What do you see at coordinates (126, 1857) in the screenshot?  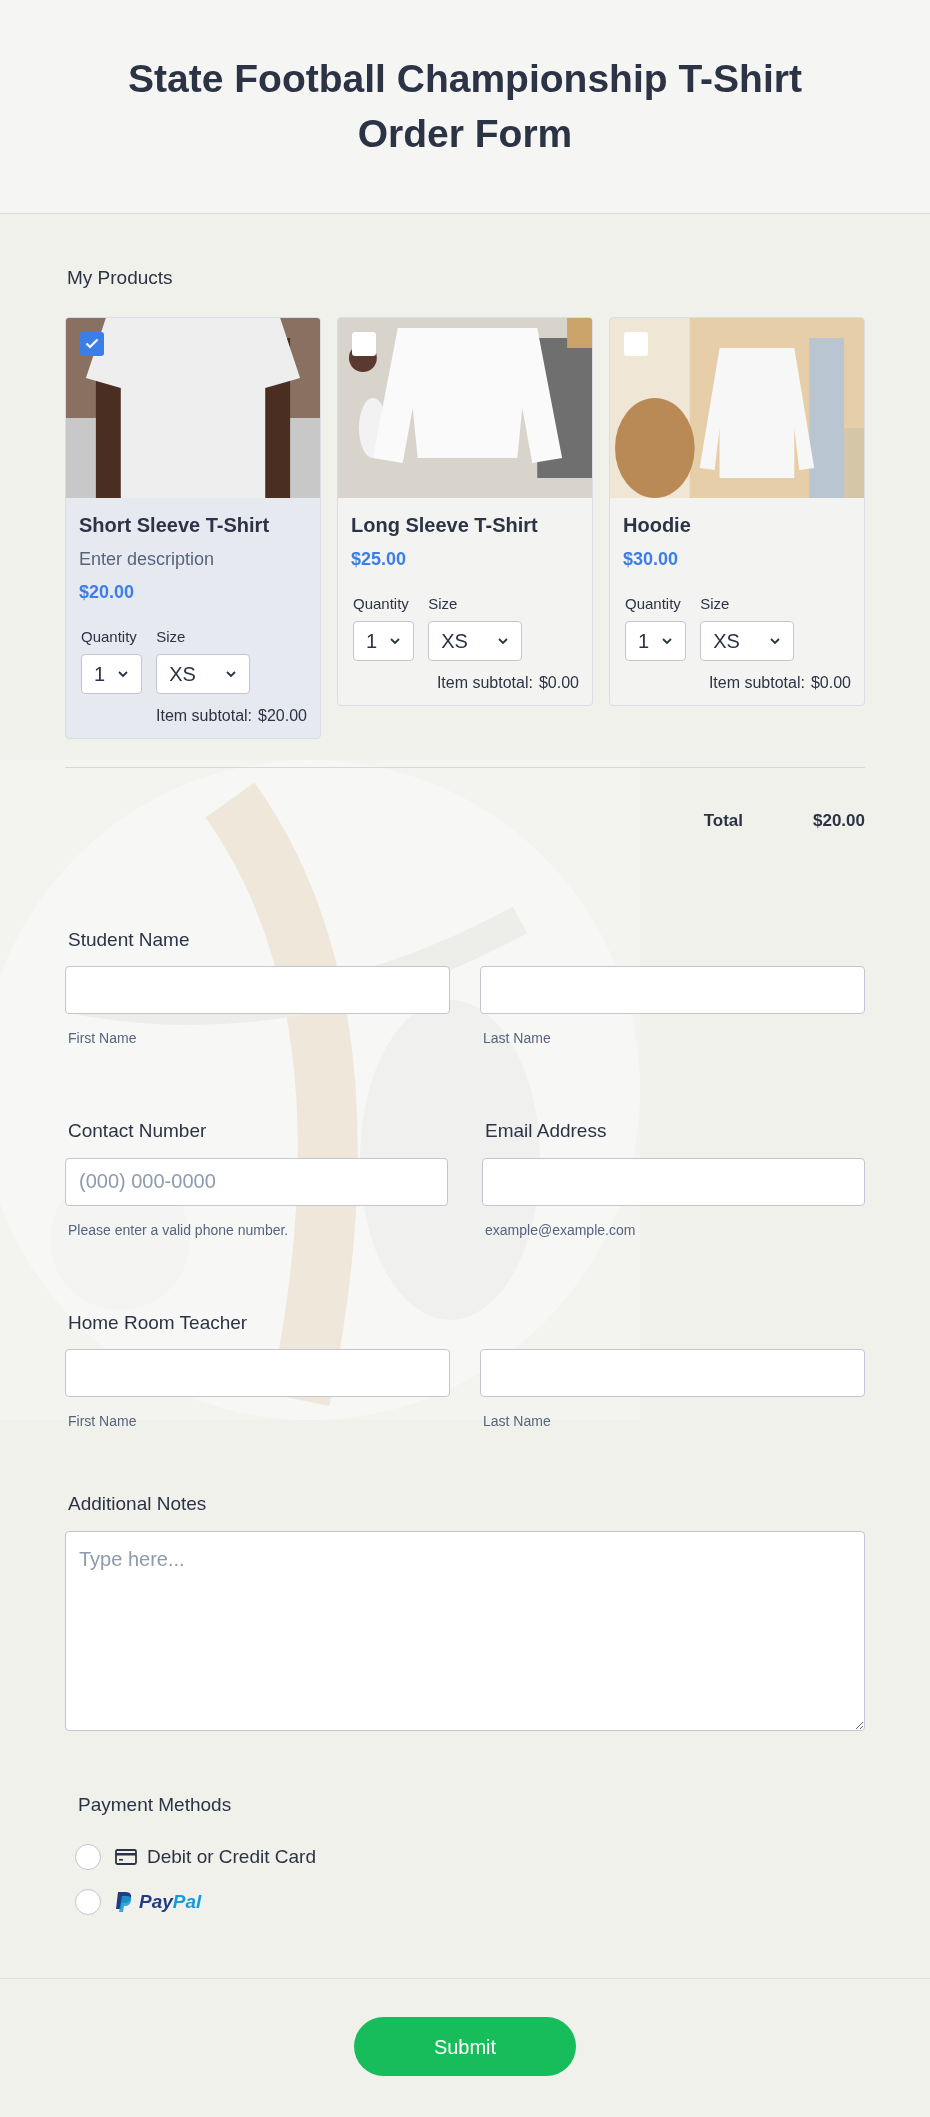 I see `credit-card-icon` at bounding box center [126, 1857].